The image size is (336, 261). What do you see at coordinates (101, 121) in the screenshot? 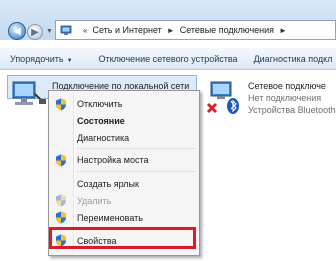
I see `menu-item-status: Состояние` at bounding box center [101, 121].